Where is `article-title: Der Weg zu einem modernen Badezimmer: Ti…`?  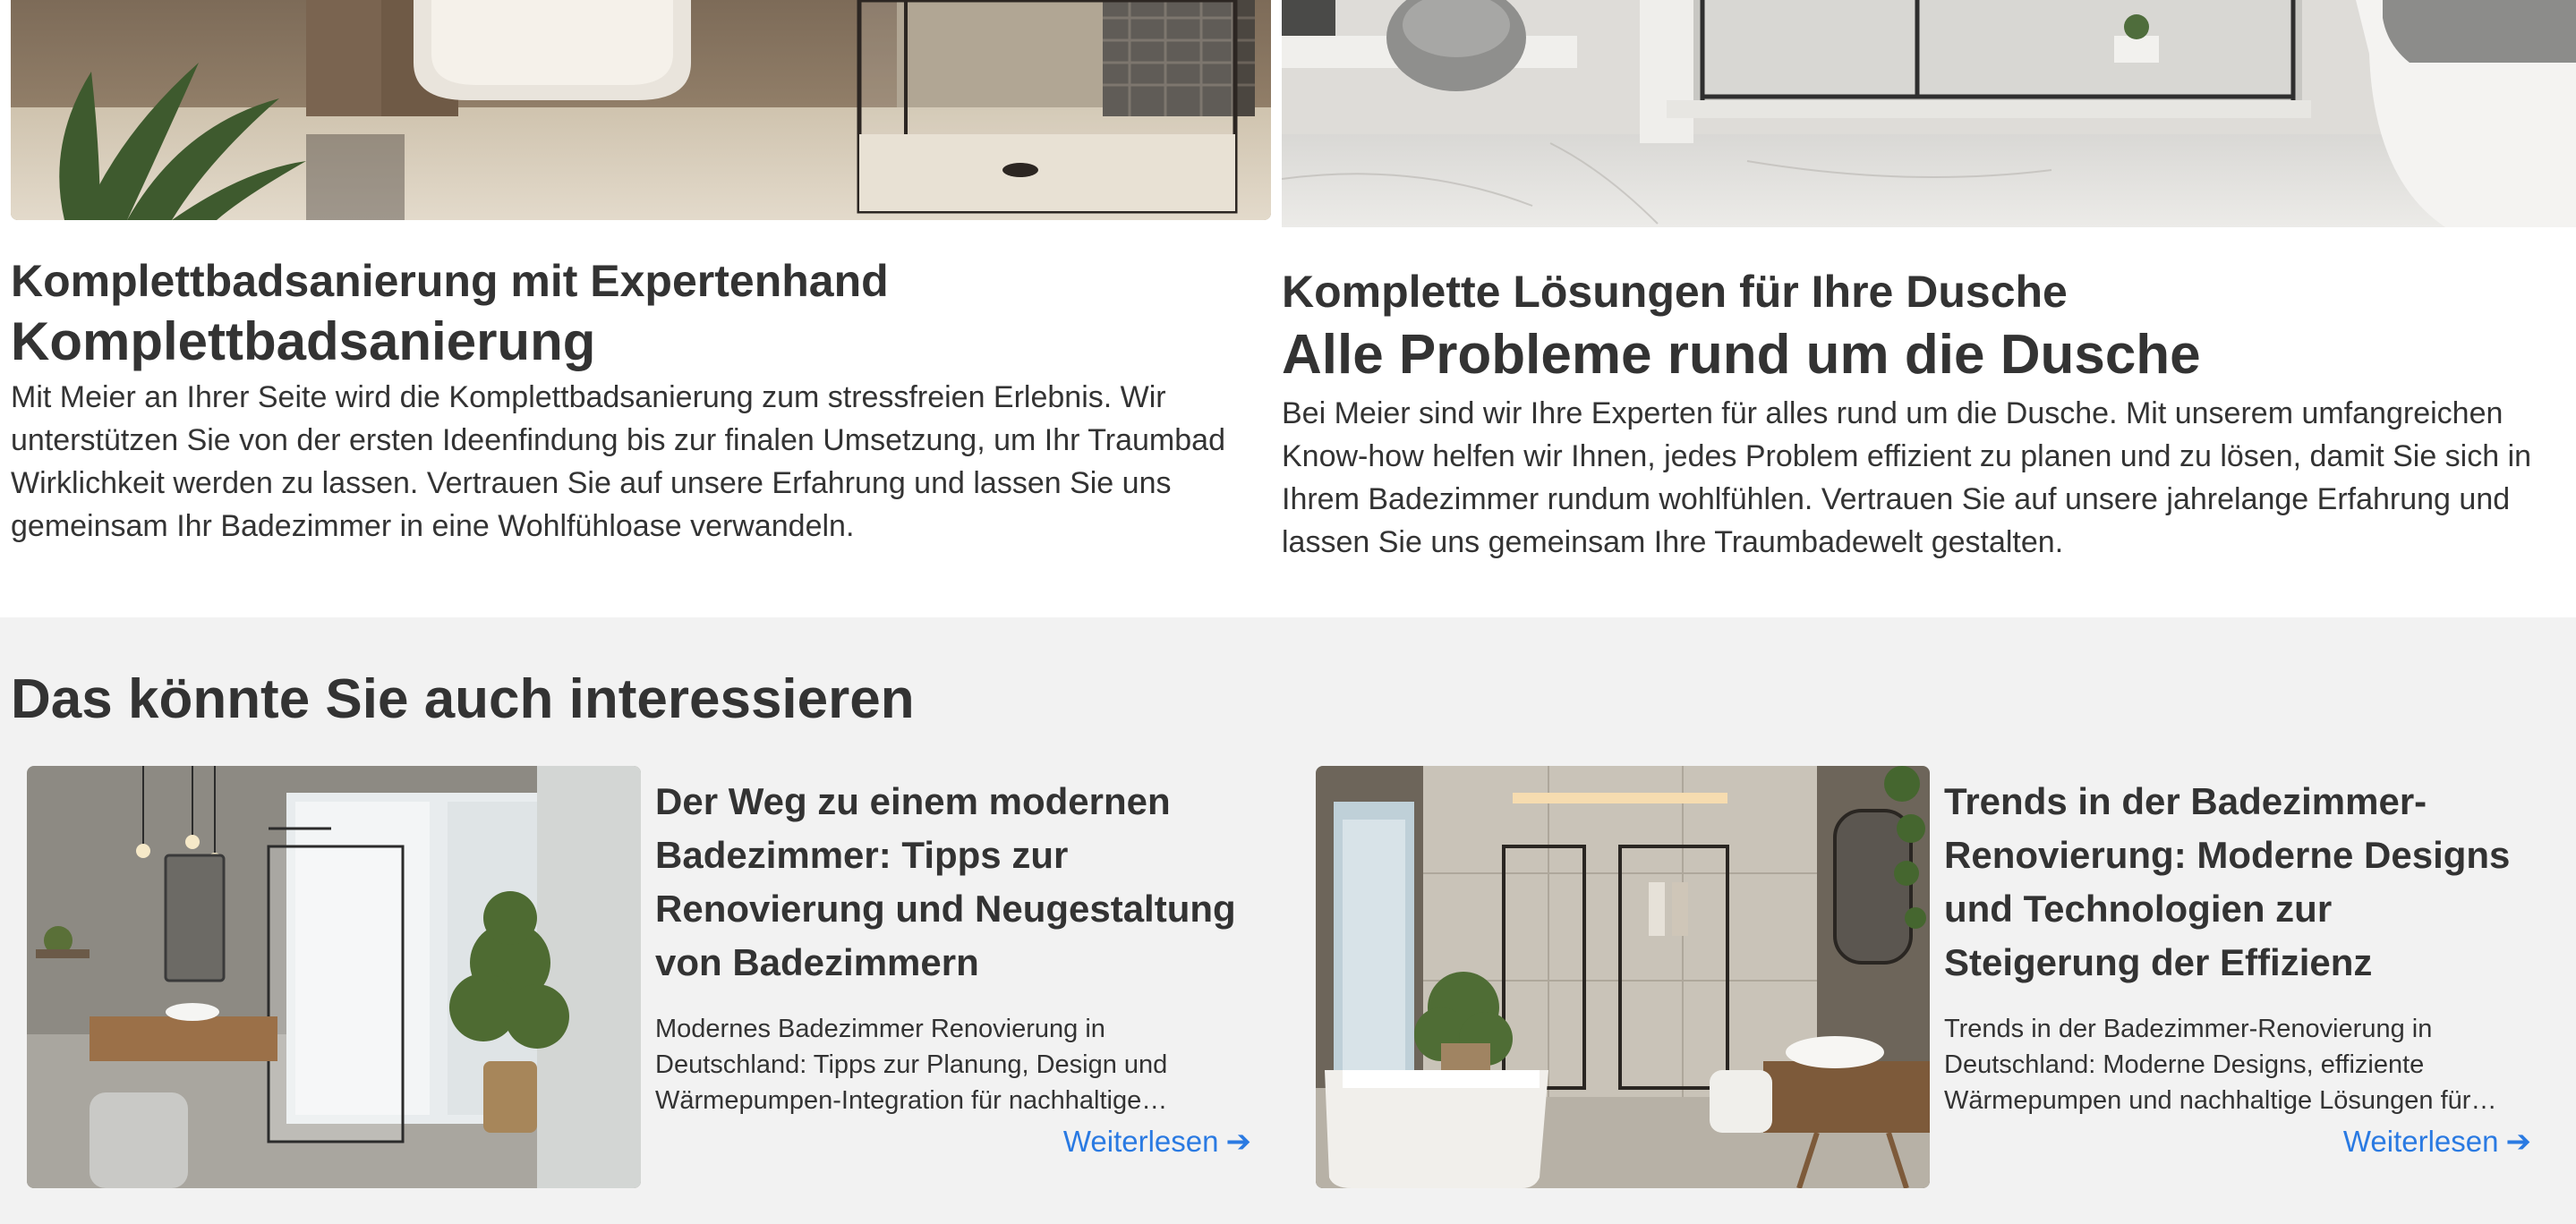
article-title: Der Weg zu einem modernen Badezimmer: Ti… is located at coordinates (950, 882).